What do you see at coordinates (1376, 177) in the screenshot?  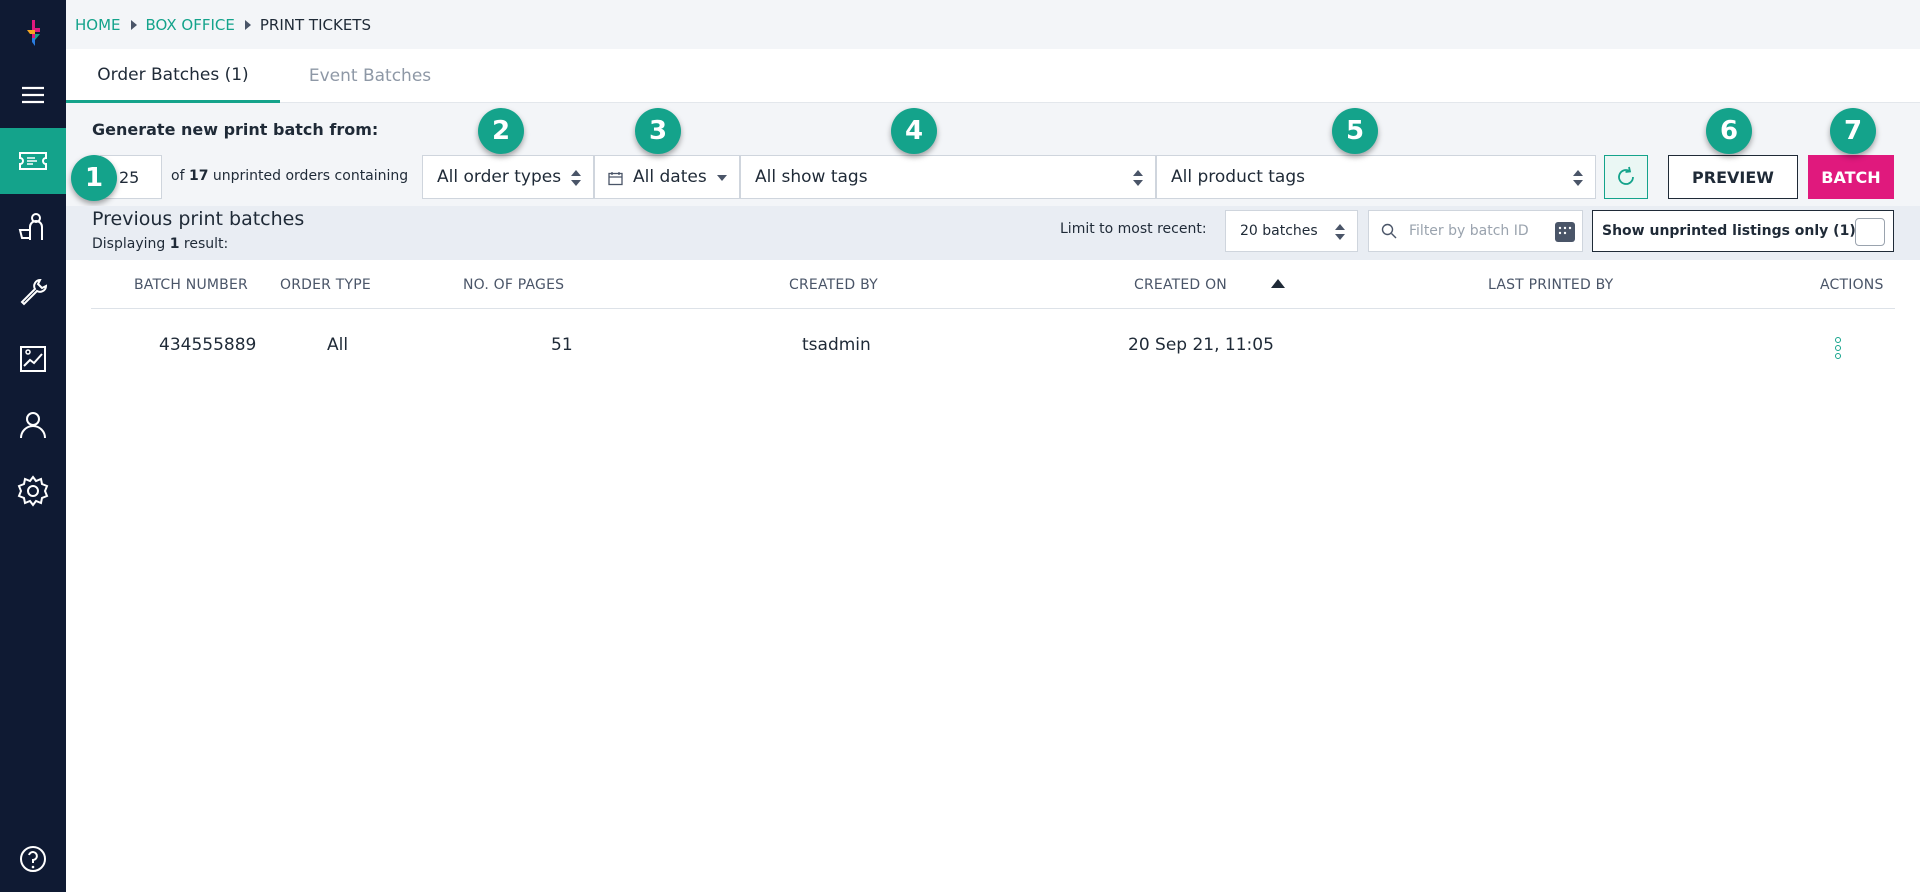 I see `product-tags-select: All product tags` at bounding box center [1376, 177].